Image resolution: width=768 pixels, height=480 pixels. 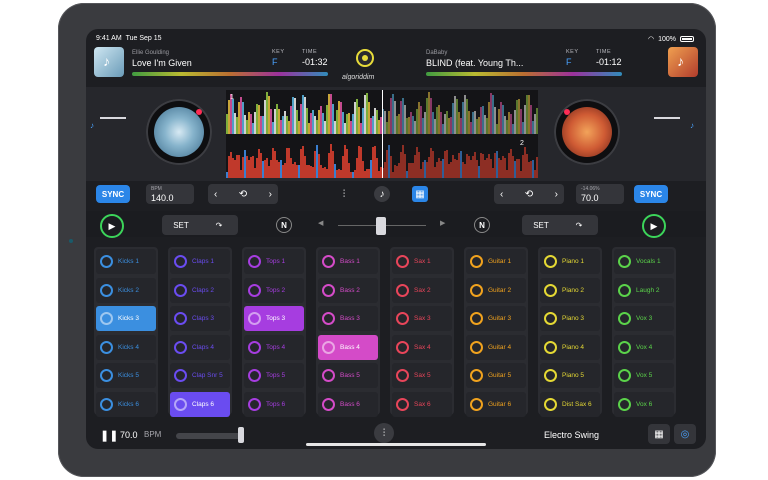 What do you see at coordinates (422, 290) in the screenshot?
I see `sample-pad: Sax 2` at bounding box center [422, 290].